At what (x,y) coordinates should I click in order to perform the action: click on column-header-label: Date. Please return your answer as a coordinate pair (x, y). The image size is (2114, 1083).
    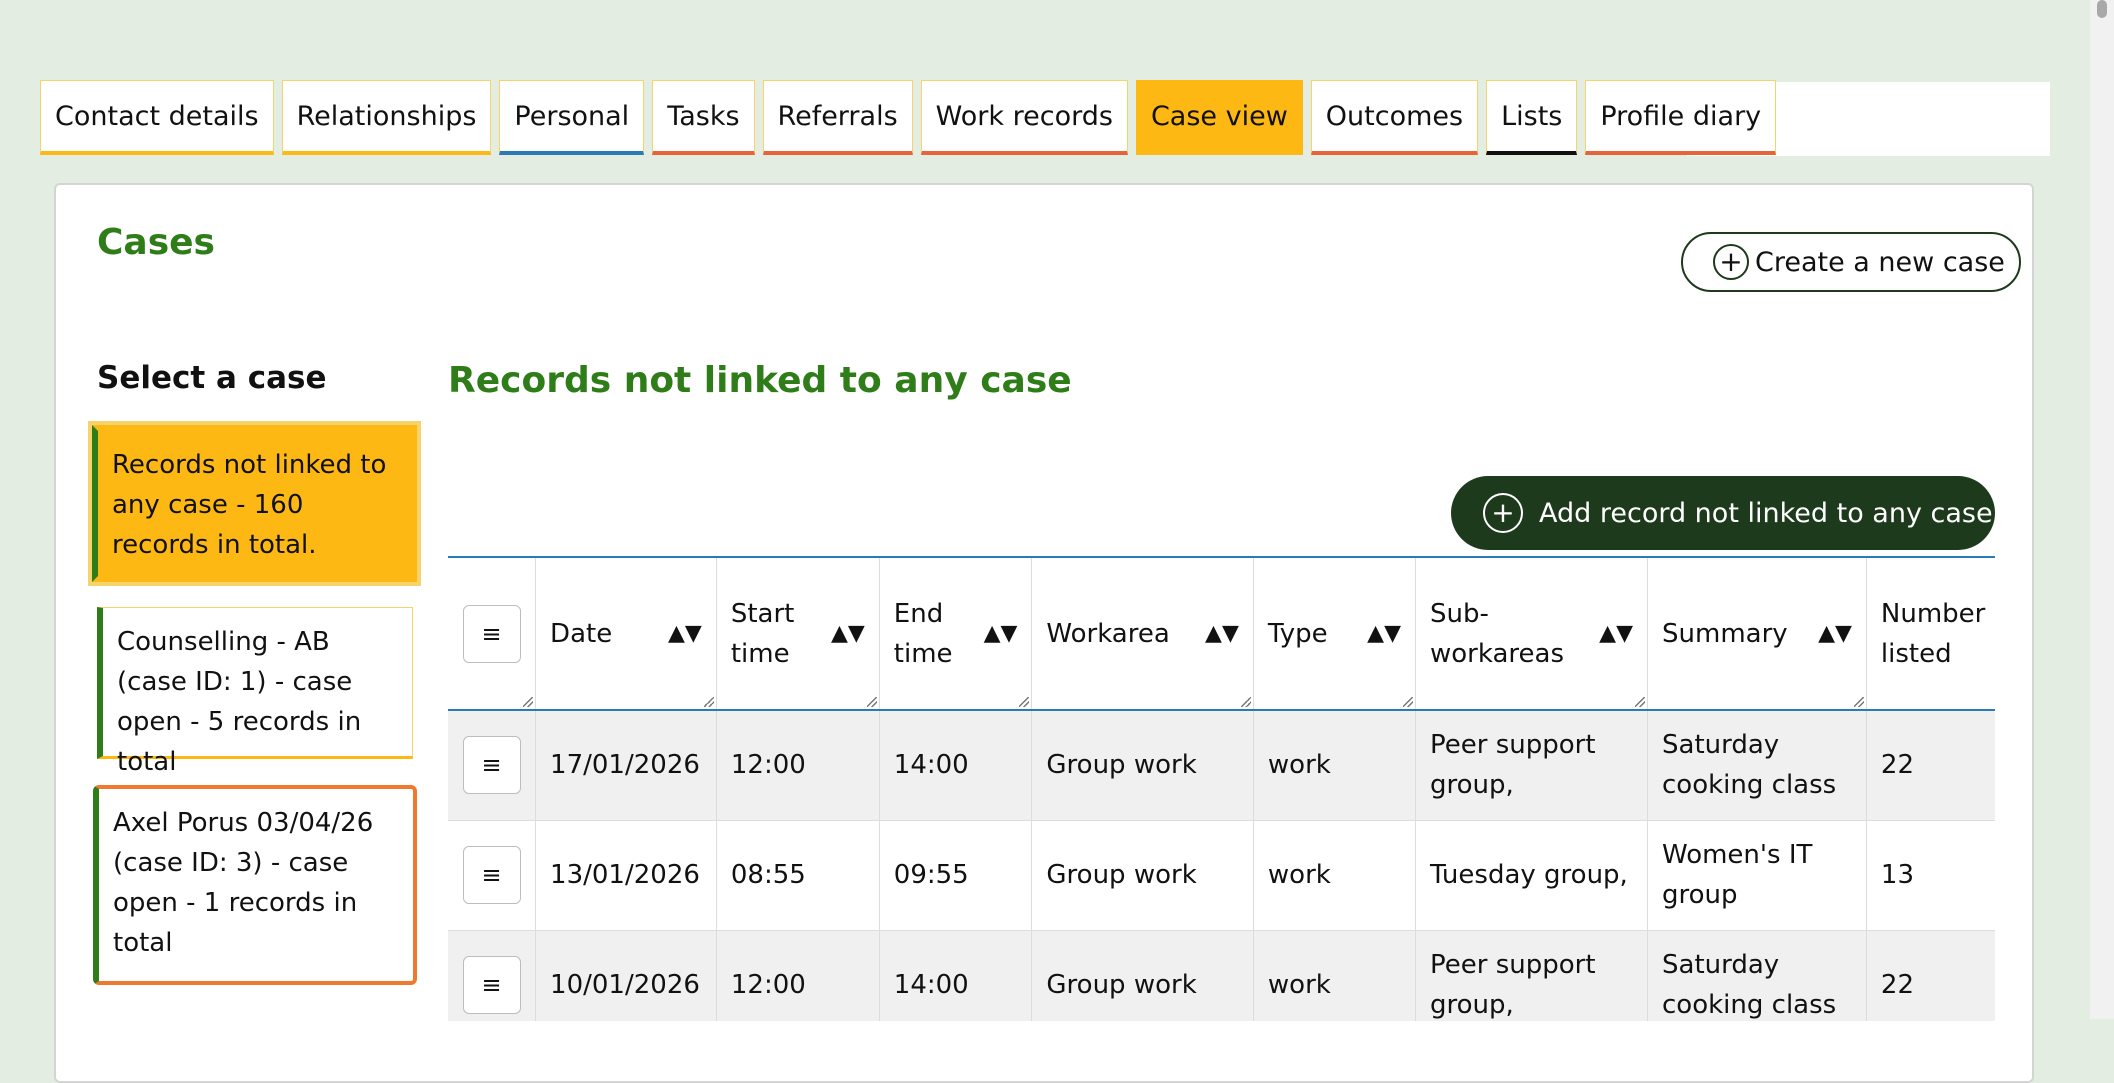
    Looking at the image, I should click on (581, 633).